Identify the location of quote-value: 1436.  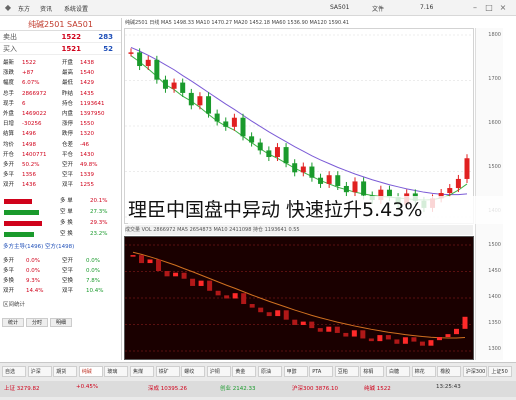
(29, 185).